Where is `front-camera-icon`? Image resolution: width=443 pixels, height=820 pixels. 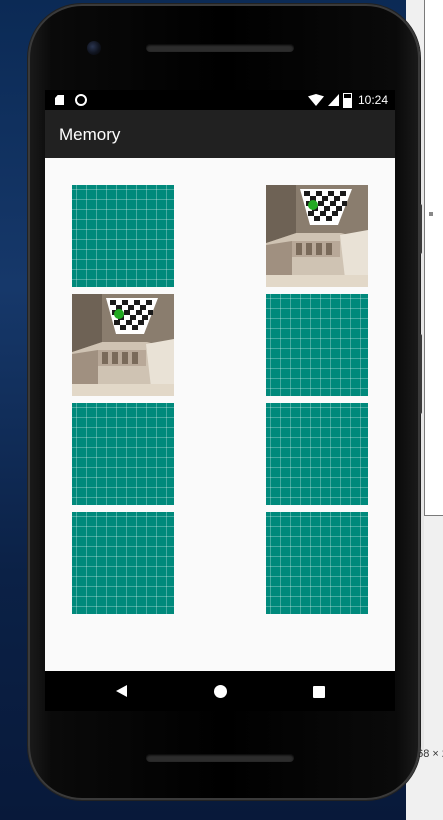
front-camera-icon is located at coordinates (94, 48).